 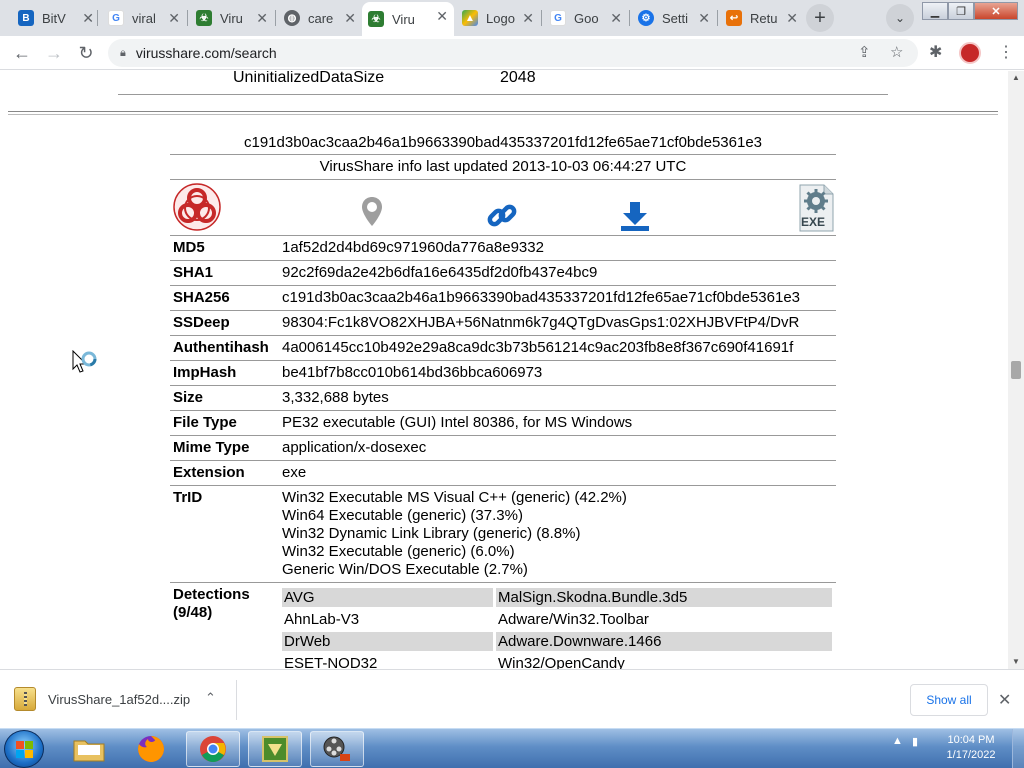 I want to click on imphash-key: ImpHash, so click(x=205, y=372).